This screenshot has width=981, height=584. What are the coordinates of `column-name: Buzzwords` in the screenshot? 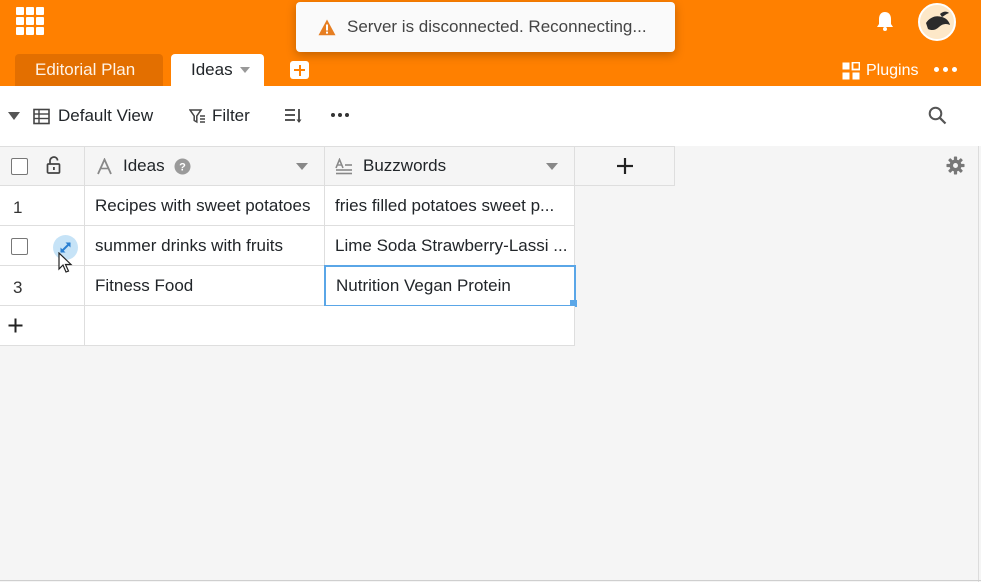 It's located at (405, 165).